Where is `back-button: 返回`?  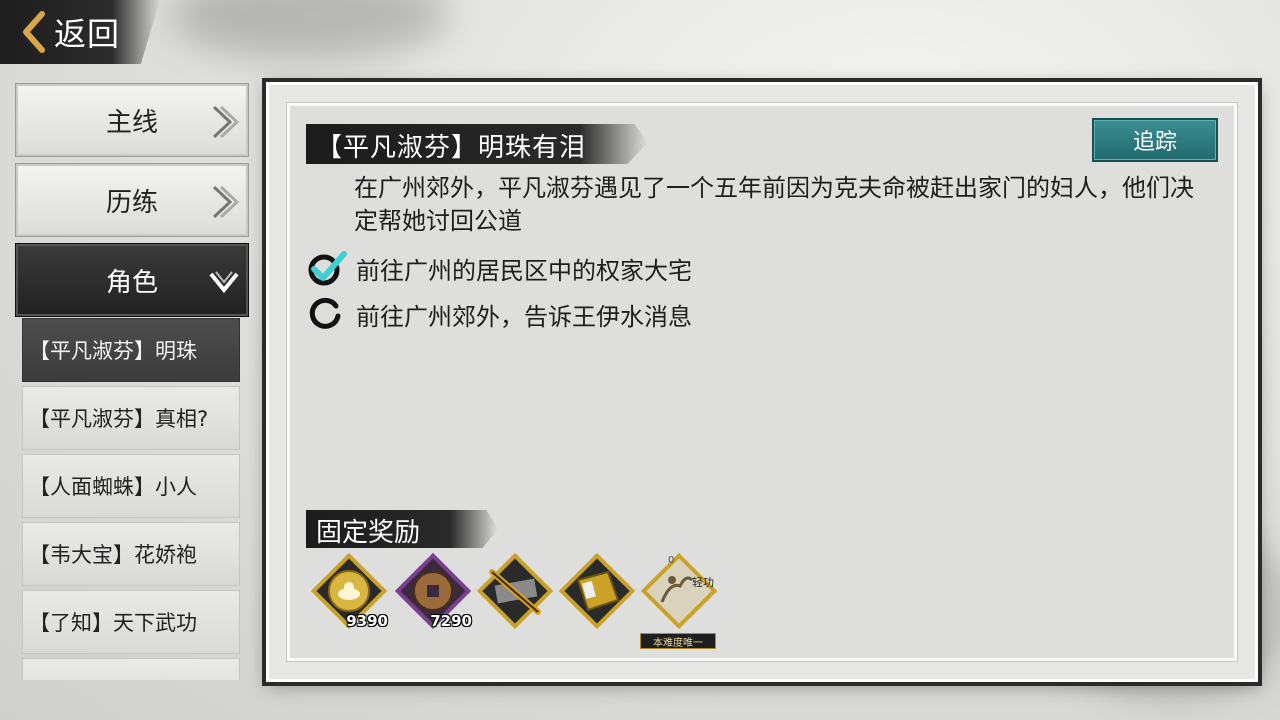 back-button: 返回 is located at coordinates (80, 32).